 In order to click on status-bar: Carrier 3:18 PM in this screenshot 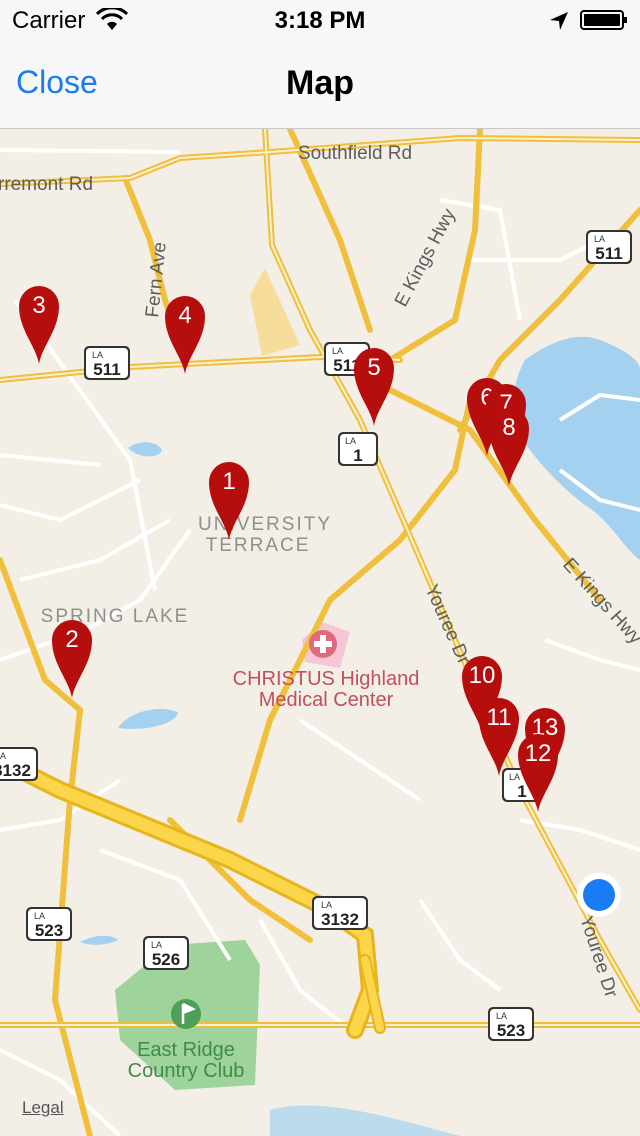, I will do `click(320, 20)`.